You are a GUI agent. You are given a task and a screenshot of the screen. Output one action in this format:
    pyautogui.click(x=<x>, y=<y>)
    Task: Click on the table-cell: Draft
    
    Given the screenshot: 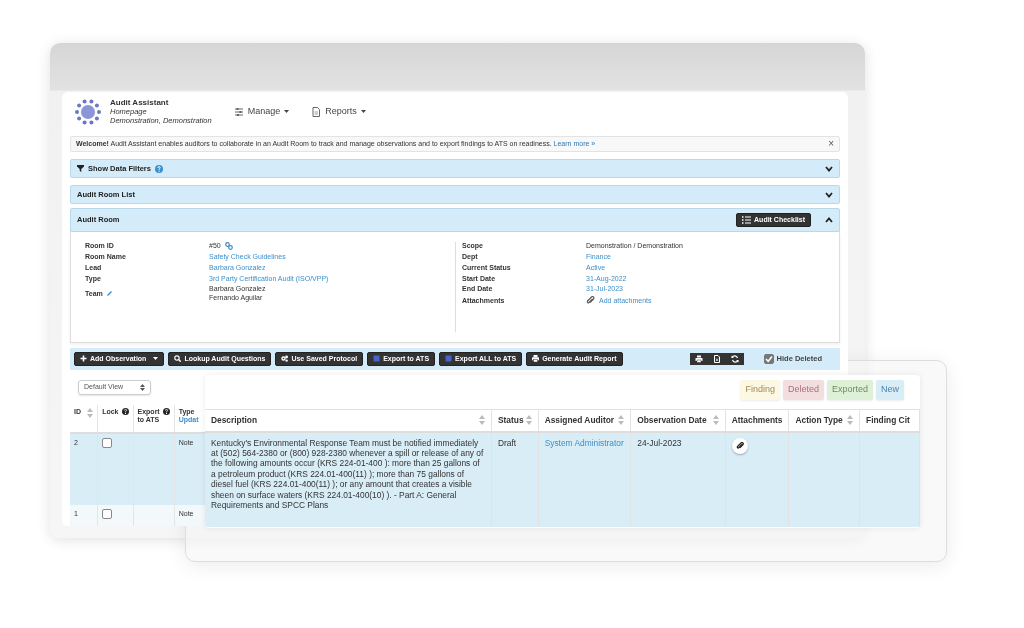 What is the action you would take?
    pyautogui.click(x=507, y=442)
    